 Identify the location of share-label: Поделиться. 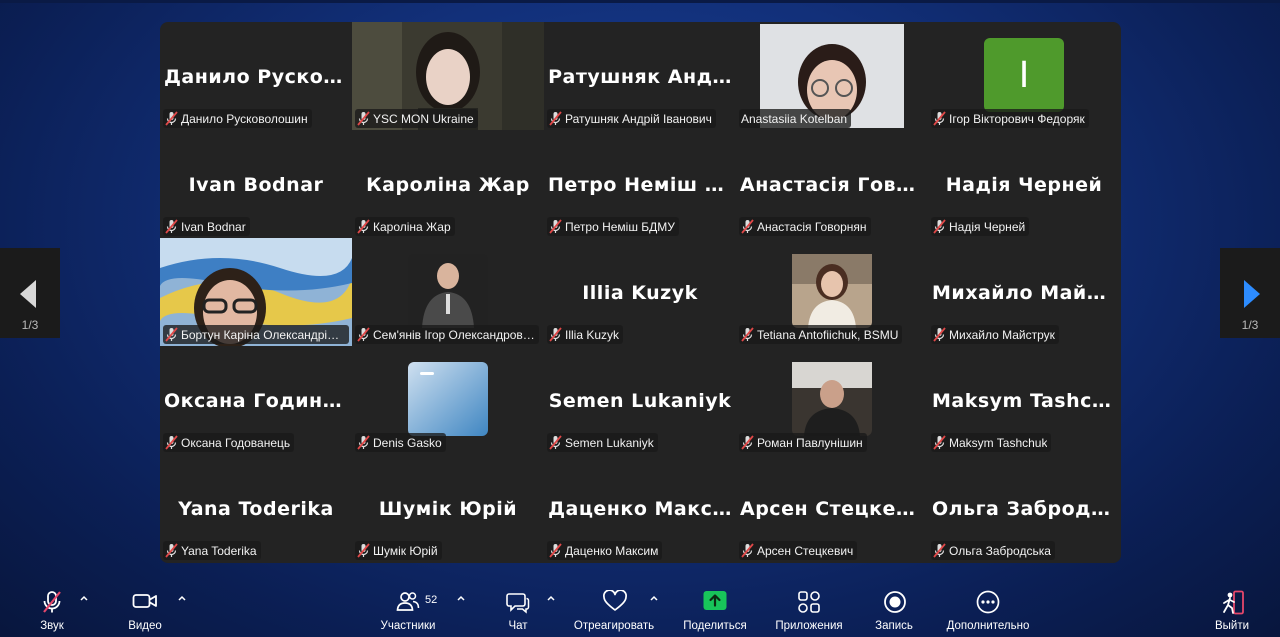
(715, 626).